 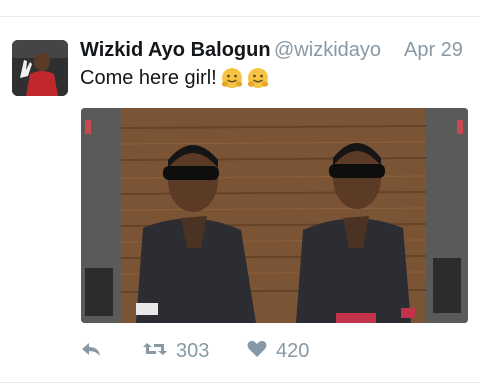 I want to click on reply-button, so click(x=91, y=351).